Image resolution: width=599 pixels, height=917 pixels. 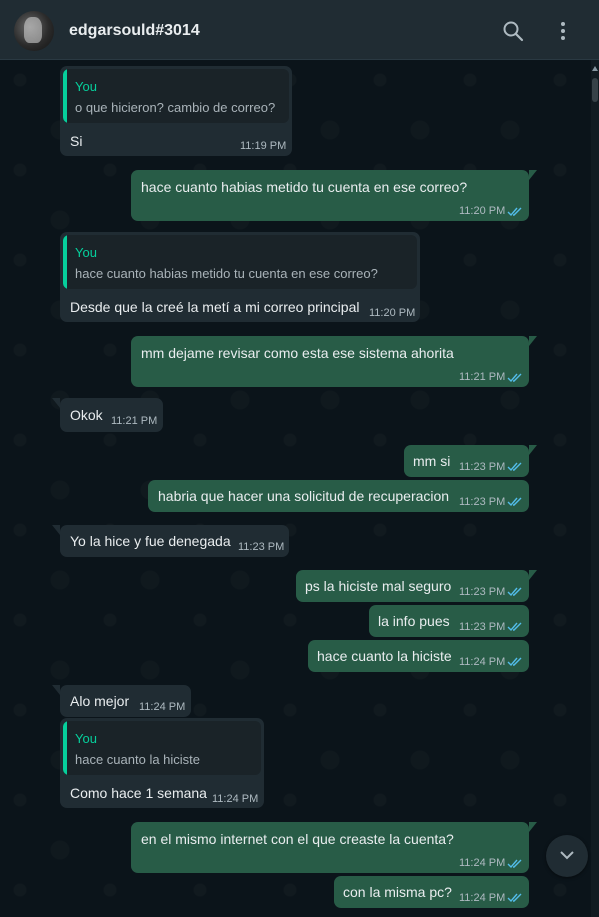 I want to click on message-text: Como hace 1 semana, so click(x=138, y=793).